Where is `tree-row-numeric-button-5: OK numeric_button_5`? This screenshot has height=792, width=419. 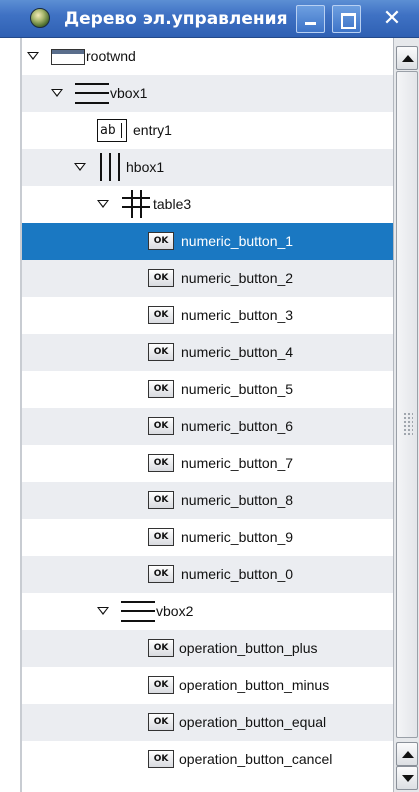
tree-row-numeric-button-5: OK numeric_button_5 is located at coordinates (207, 389).